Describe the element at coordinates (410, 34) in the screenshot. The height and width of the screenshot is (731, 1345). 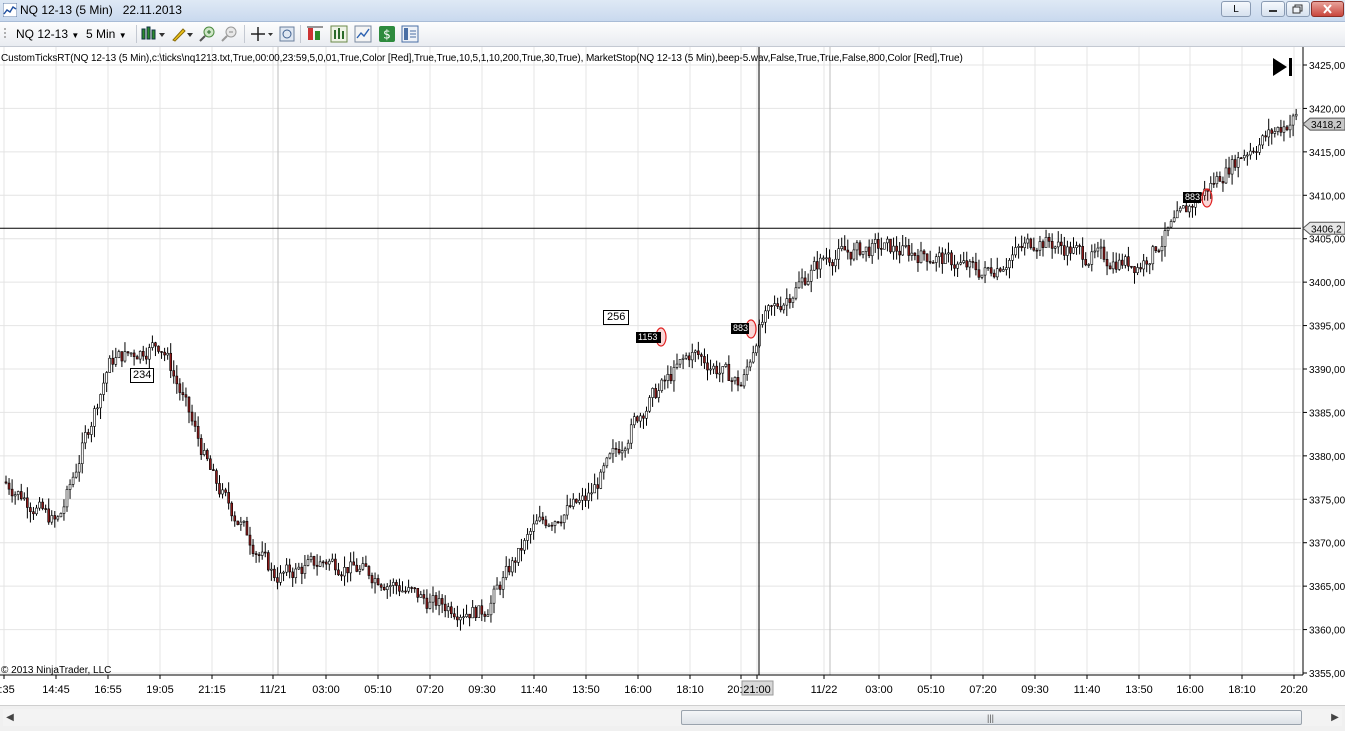
I see `panels-icon` at that location.